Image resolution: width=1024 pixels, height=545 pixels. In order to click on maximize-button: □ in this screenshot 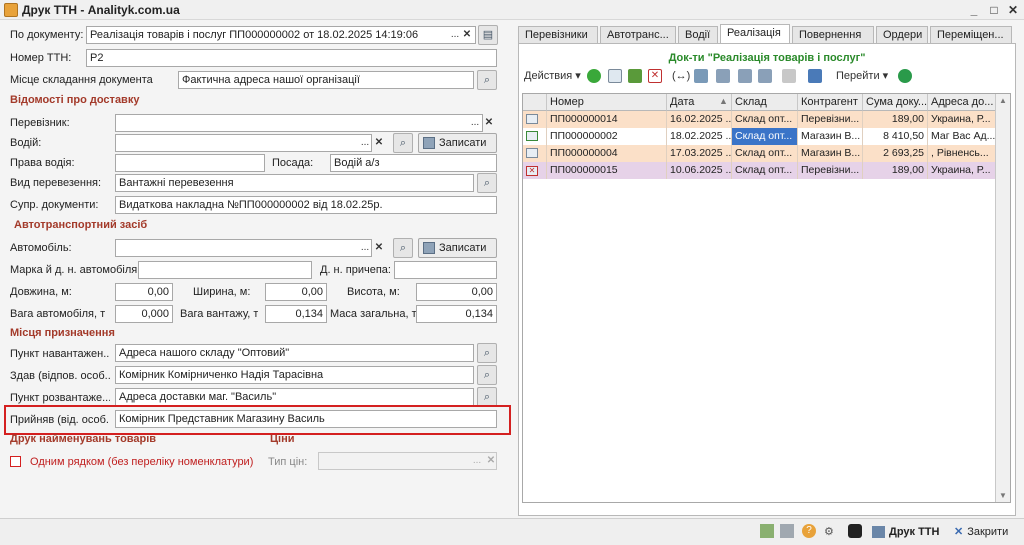, I will do `click(994, 10)`.